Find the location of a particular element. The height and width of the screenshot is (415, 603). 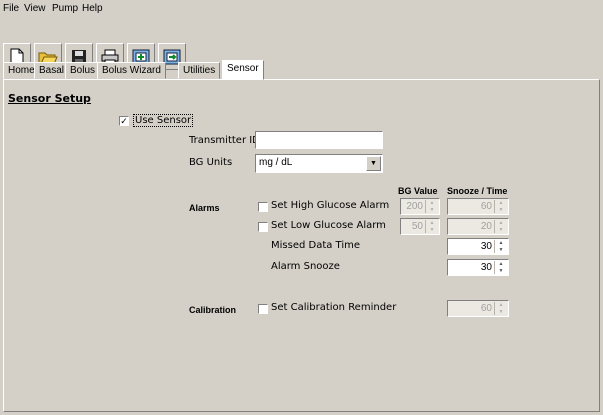

low-glucose-checkbox is located at coordinates (263, 227).